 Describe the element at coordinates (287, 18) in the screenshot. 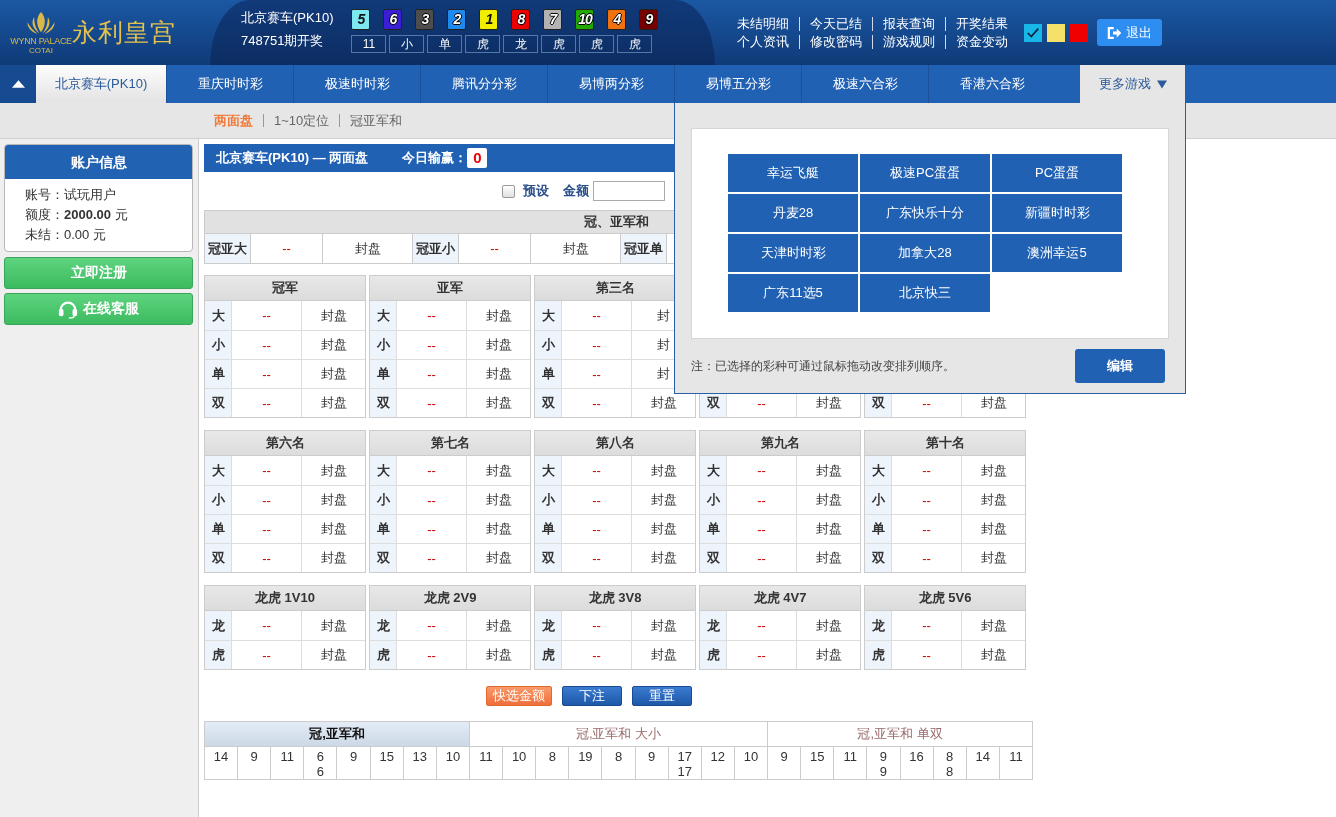

I see `lottery-name: 北京赛车(PK10)` at that location.